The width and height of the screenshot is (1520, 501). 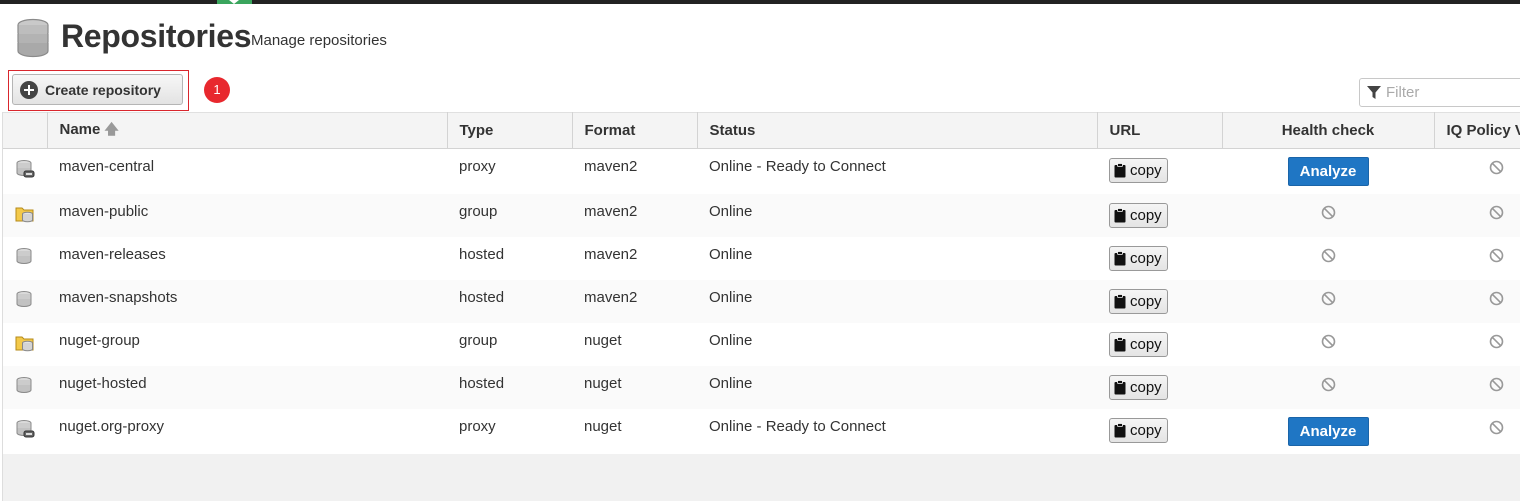 I want to click on column-header-iq-policy: IQ Policy Violations, so click(x=1477, y=130).